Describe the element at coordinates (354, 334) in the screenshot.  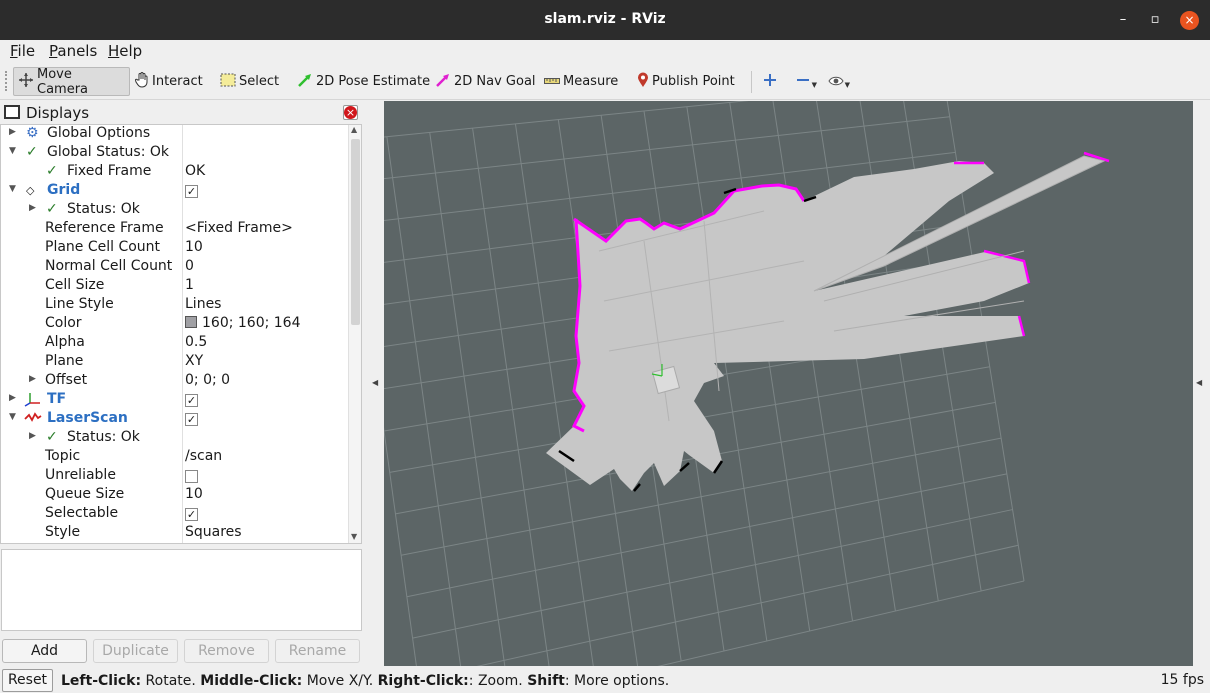
I see `tree-scrollbar: ▲ ▼` at that location.